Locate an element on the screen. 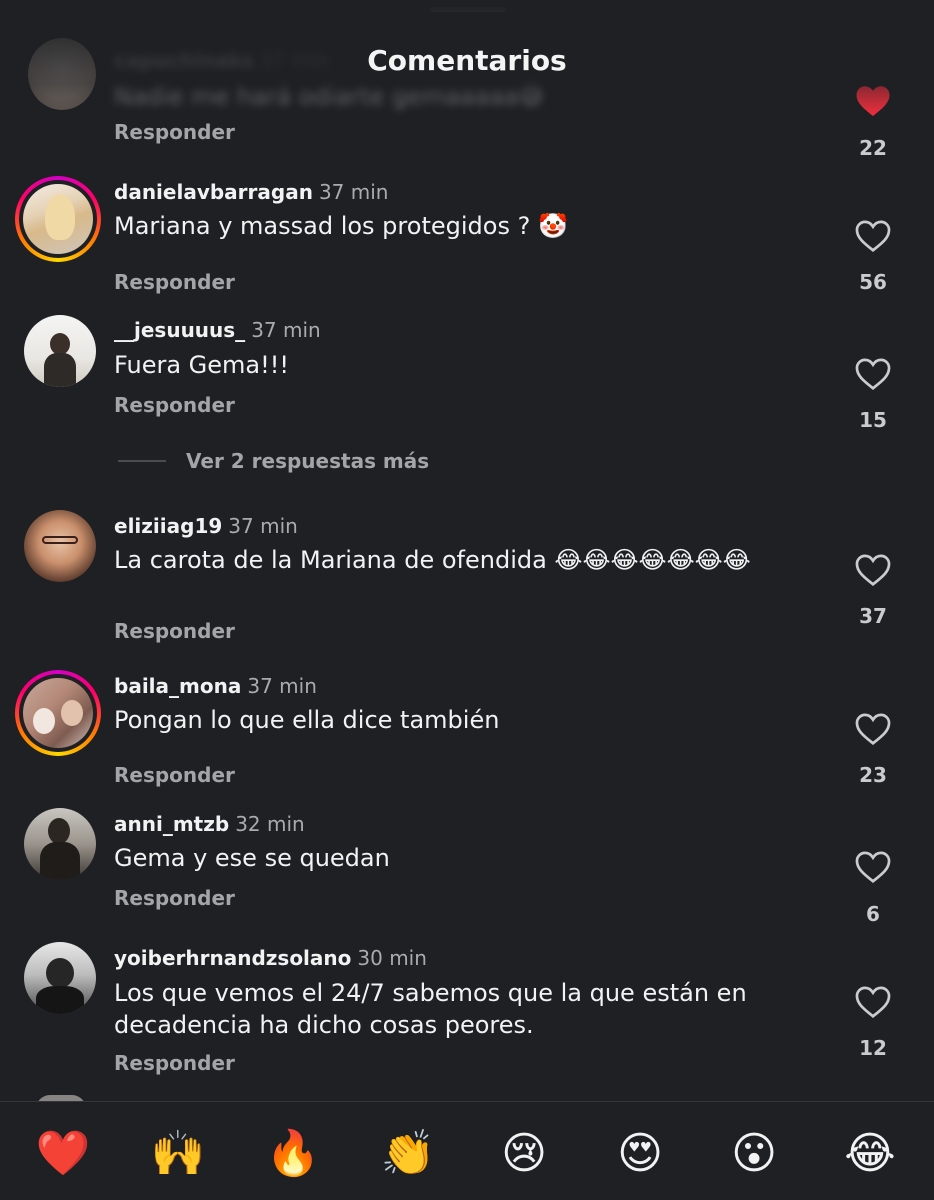  sheet-grab-handle is located at coordinates (468, 9).